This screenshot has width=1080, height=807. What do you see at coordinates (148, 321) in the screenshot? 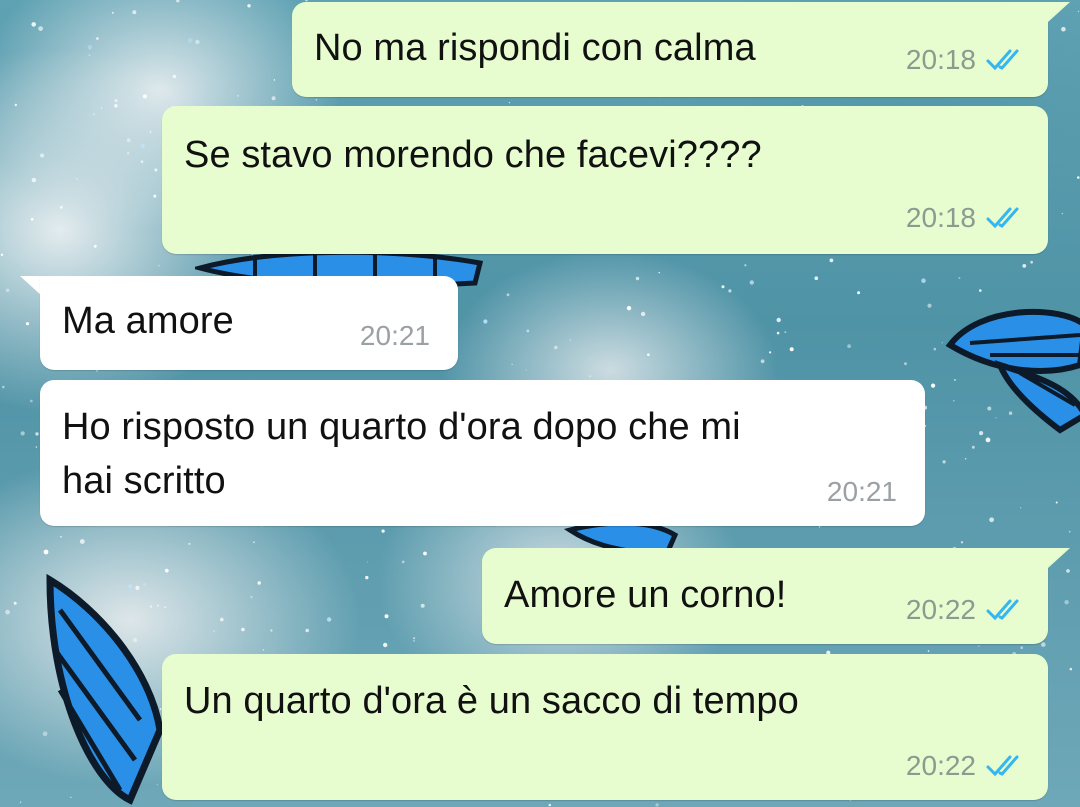
I see `message-text: Ma amore` at bounding box center [148, 321].